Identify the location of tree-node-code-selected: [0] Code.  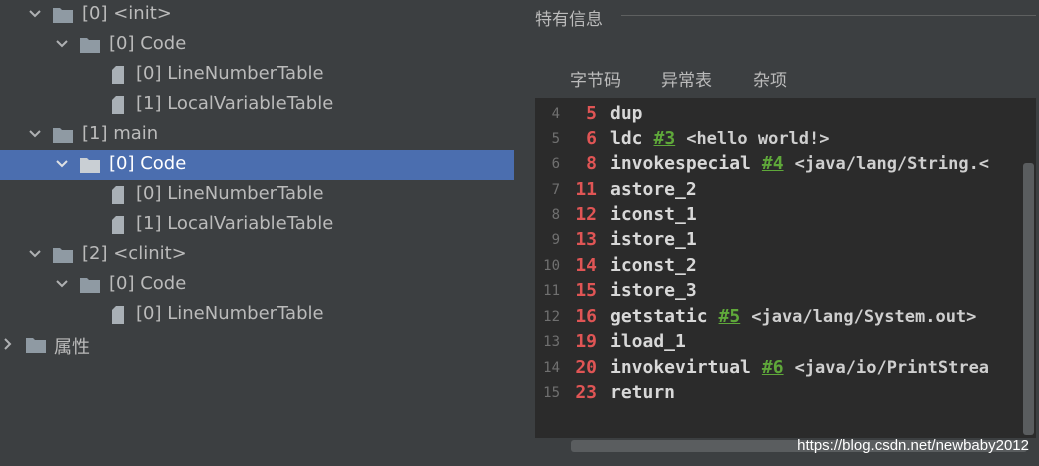
(257, 165).